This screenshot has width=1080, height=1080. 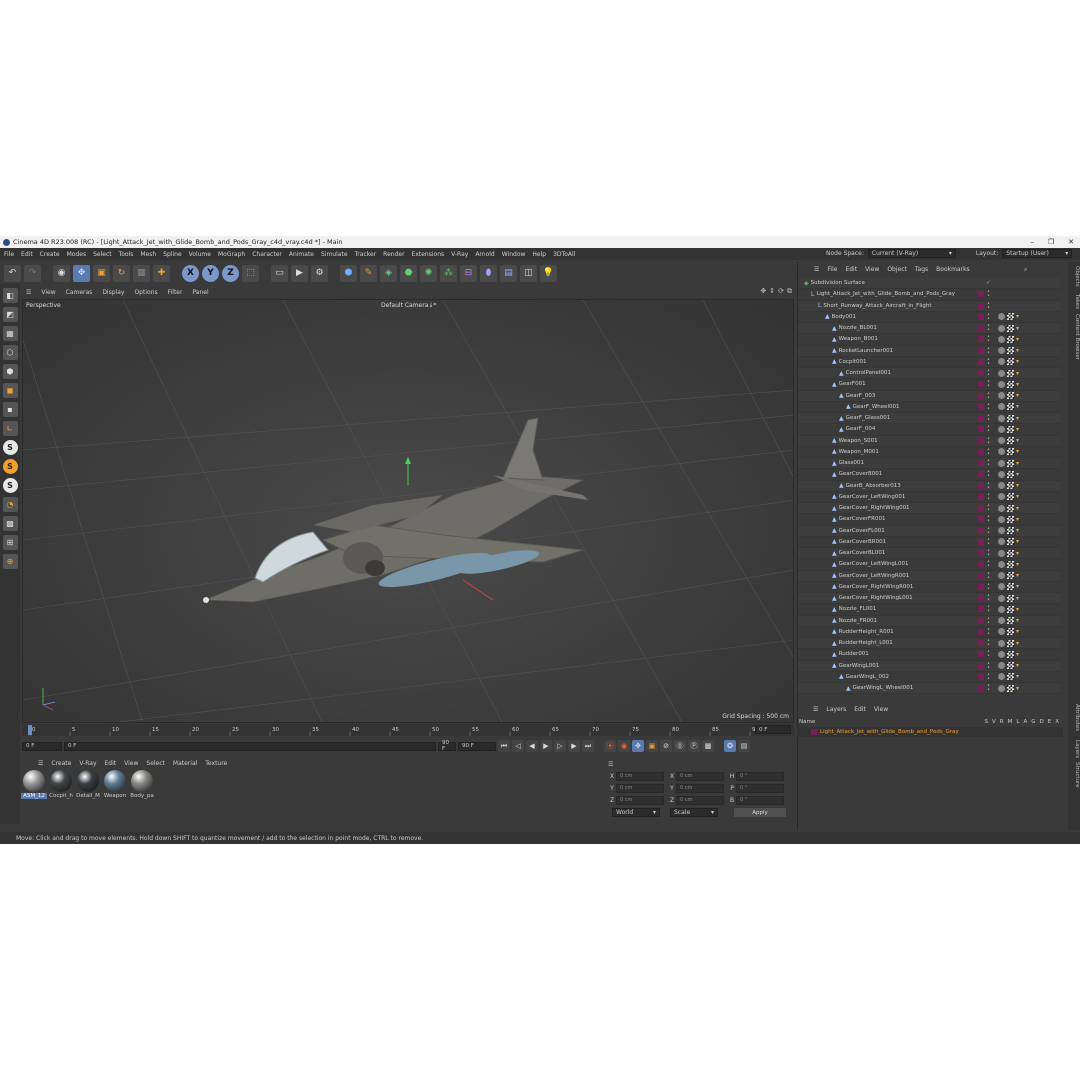 What do you see at coordinates (929, 644) in the screenshot?
I see `object-row: ▲ RudderHeight_L001 • • ▾` at bounding box center [929, 644].